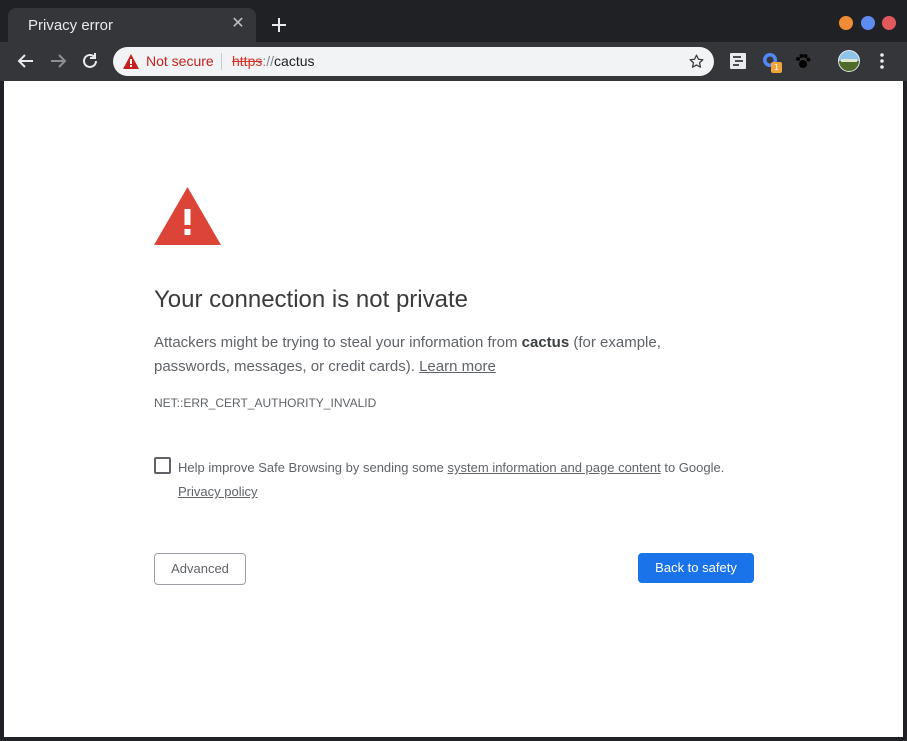  I want to click on tab-title: Privacy error, so click(71, 25).